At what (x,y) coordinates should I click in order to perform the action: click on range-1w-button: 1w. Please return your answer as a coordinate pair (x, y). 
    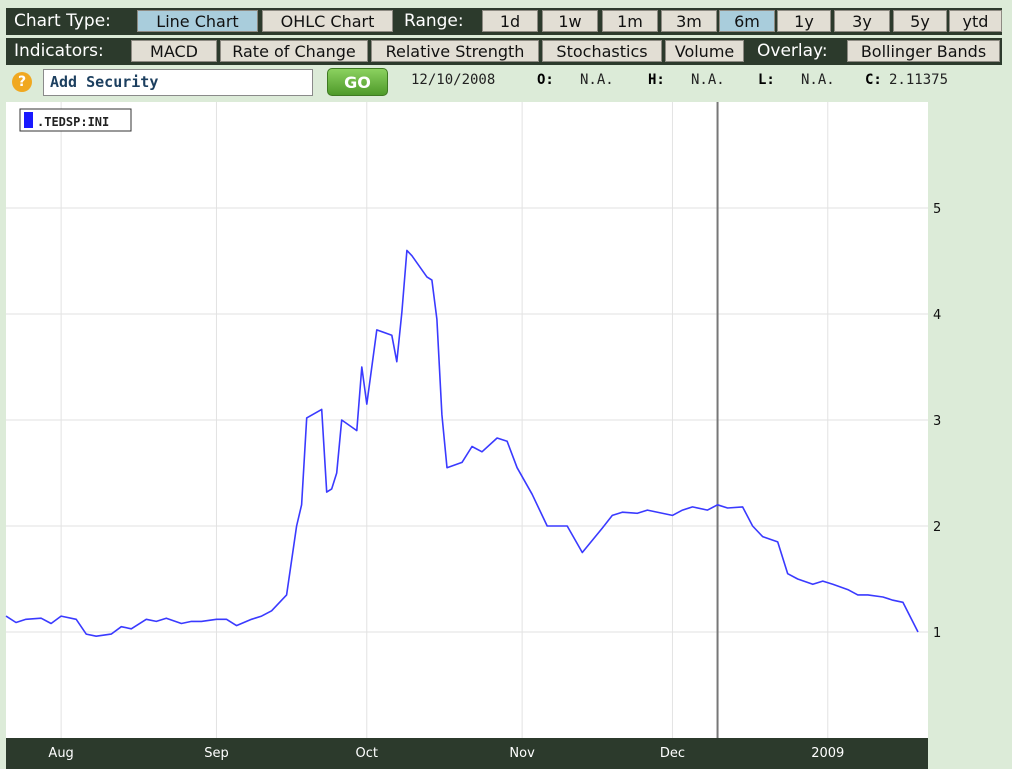
    Looking at the image, I should click on (570, 21).